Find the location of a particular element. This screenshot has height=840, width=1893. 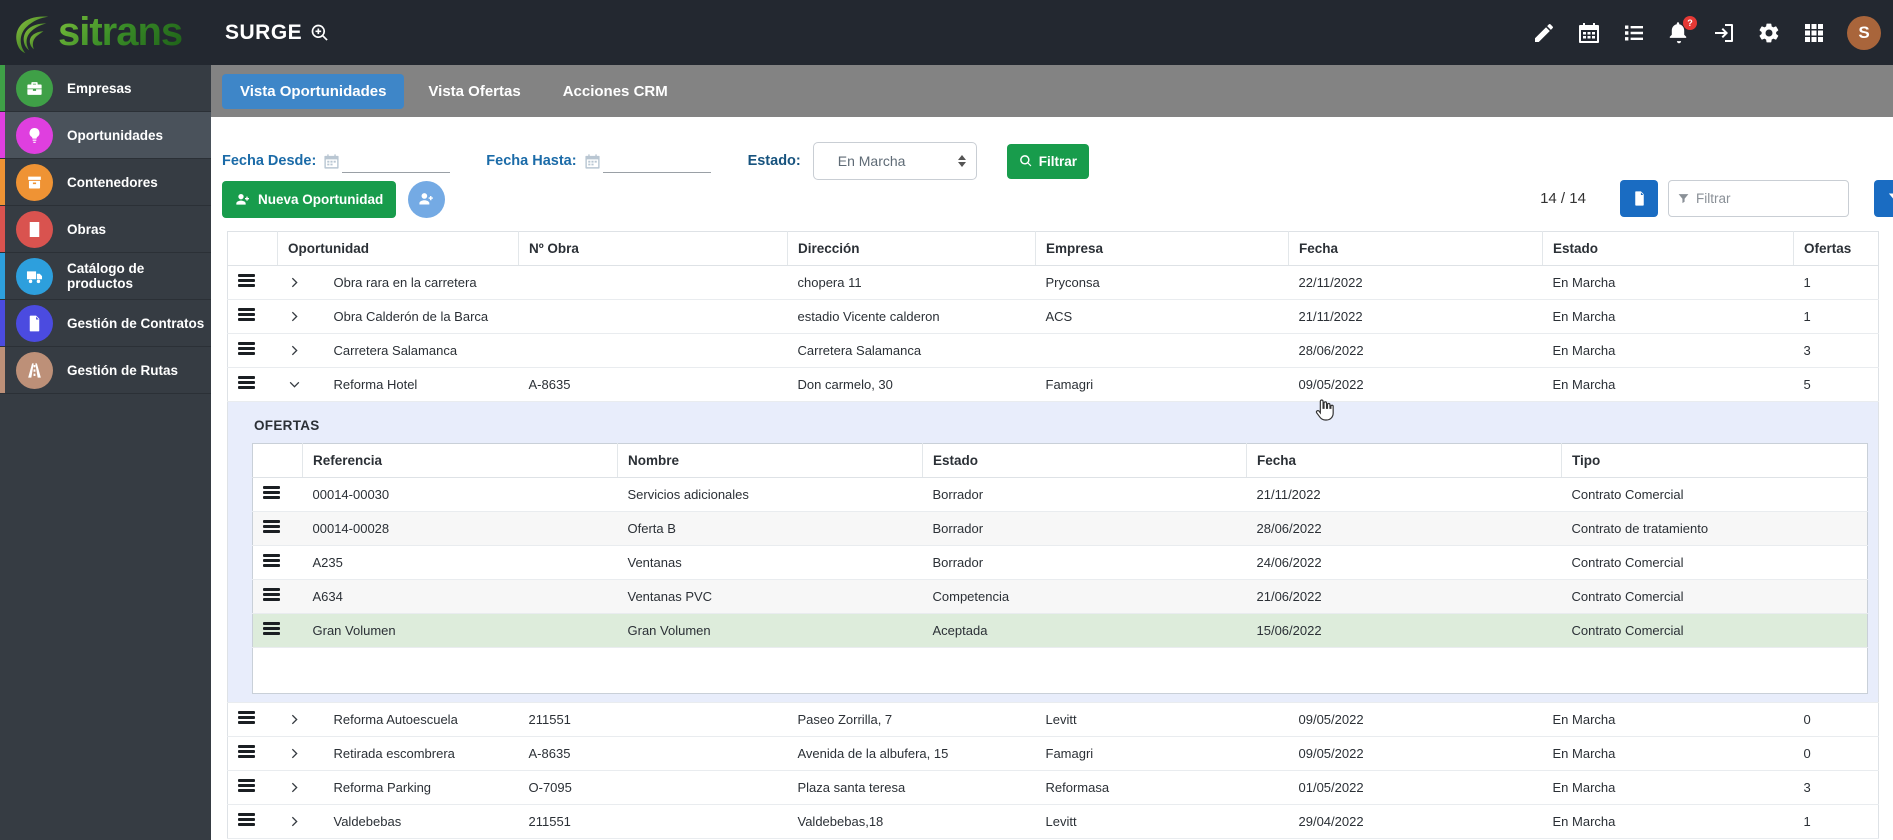

avatar: S is located at coordinates (1864, 32).